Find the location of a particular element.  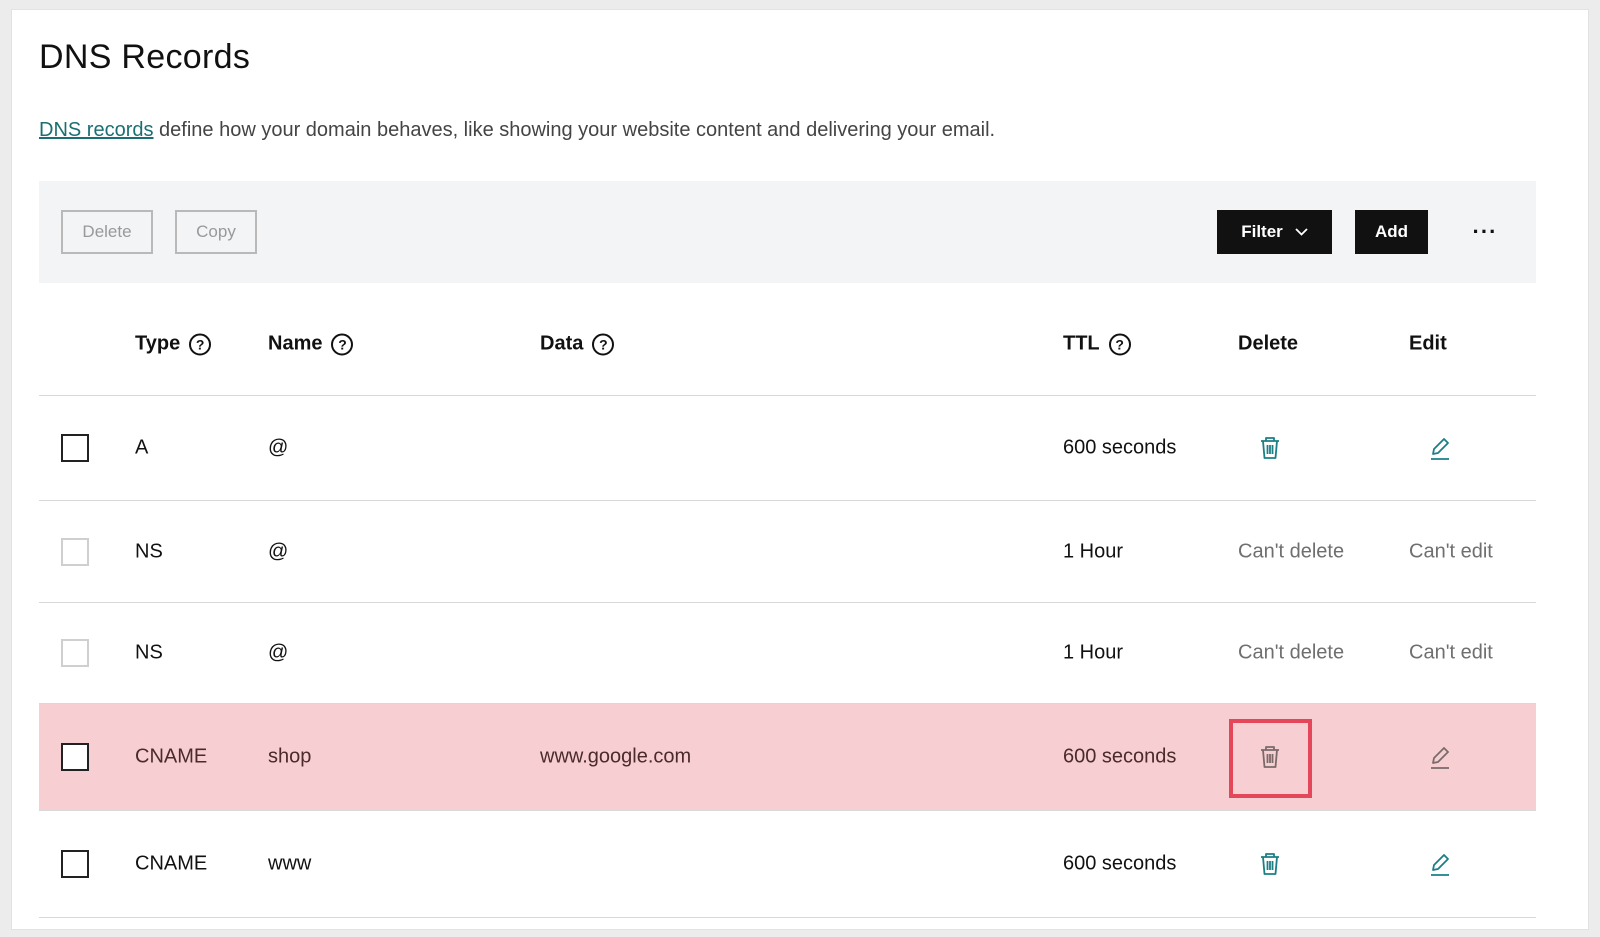

chevron-down-icon is located at coordinates (1301, 232).